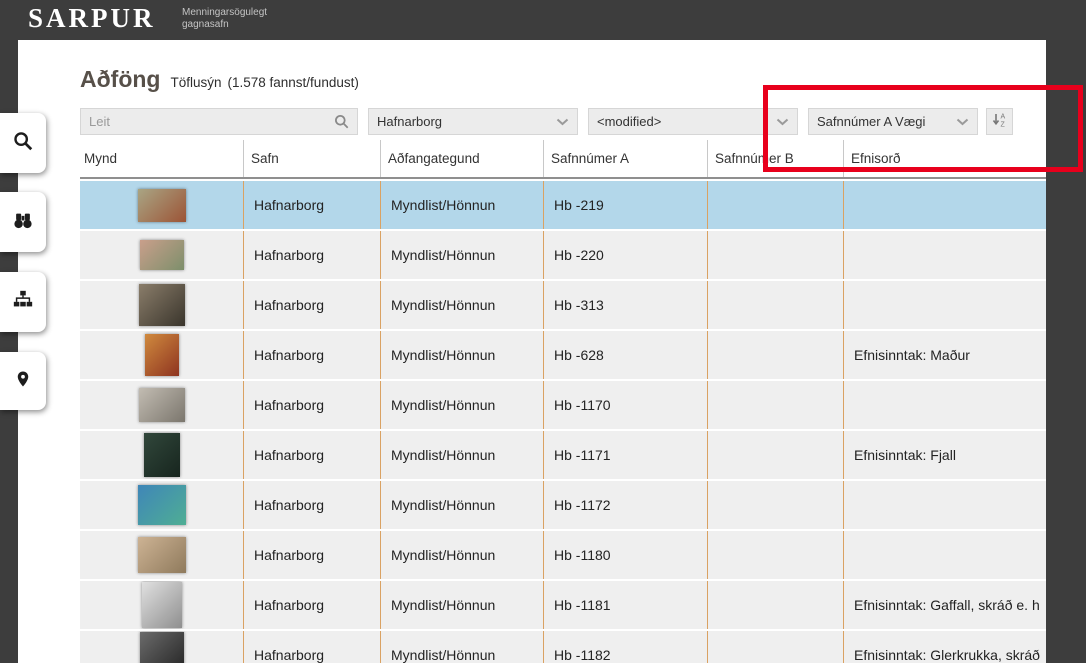  Describe the element at coordinates (473, 121) in the screenshot. I see `collection-dropdown: Hafnarborg` at that location.